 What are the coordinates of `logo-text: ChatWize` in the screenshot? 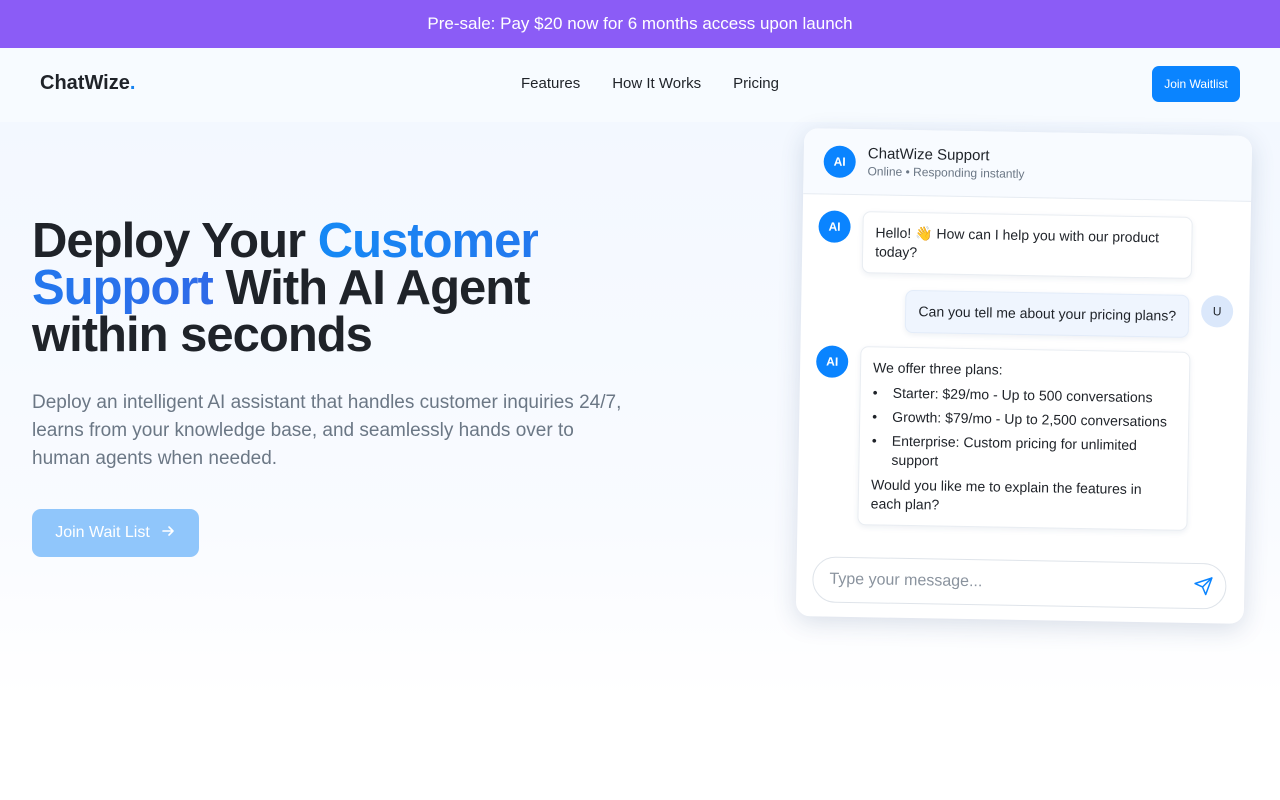 It's located at (85, 83).